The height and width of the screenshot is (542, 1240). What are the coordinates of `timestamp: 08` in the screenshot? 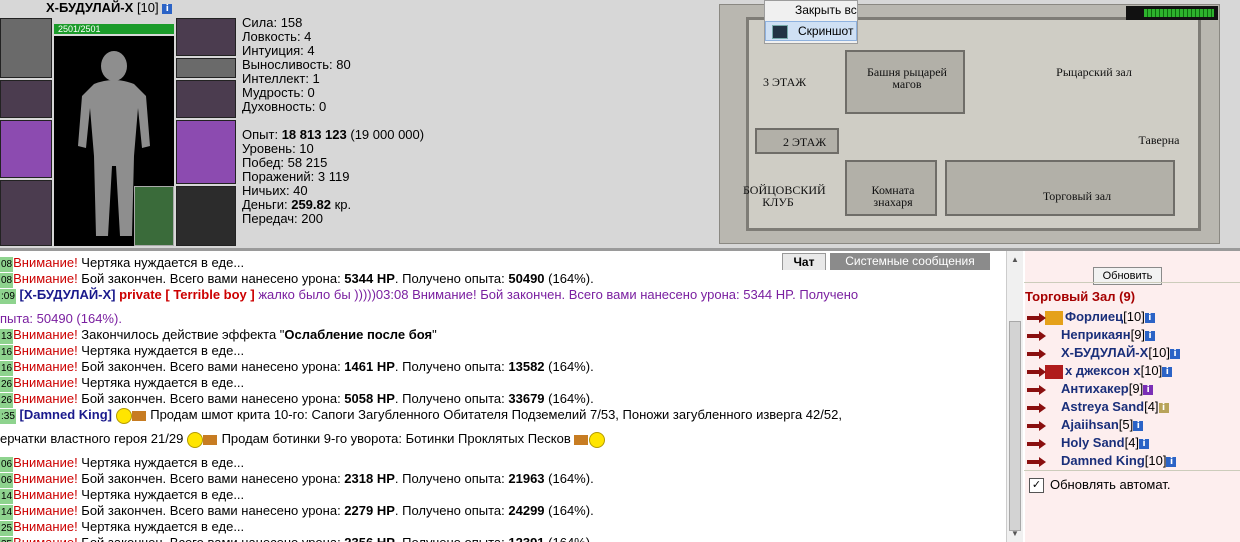 It's located at (7, 264).